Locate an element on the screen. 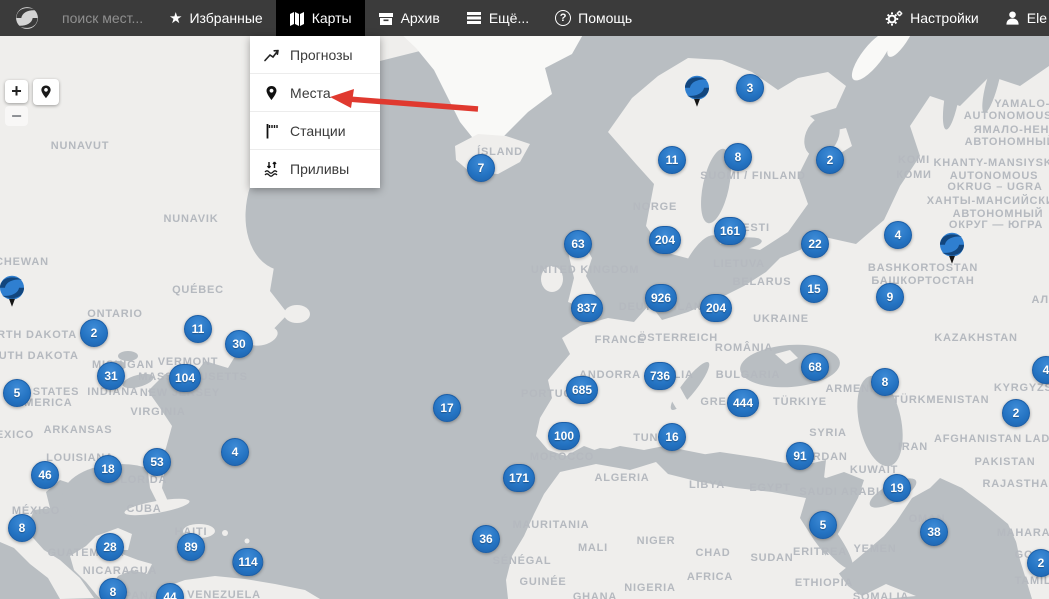 The image size is (1049, 599). cyclone-logo-icon is located at coordinates (27, 18).